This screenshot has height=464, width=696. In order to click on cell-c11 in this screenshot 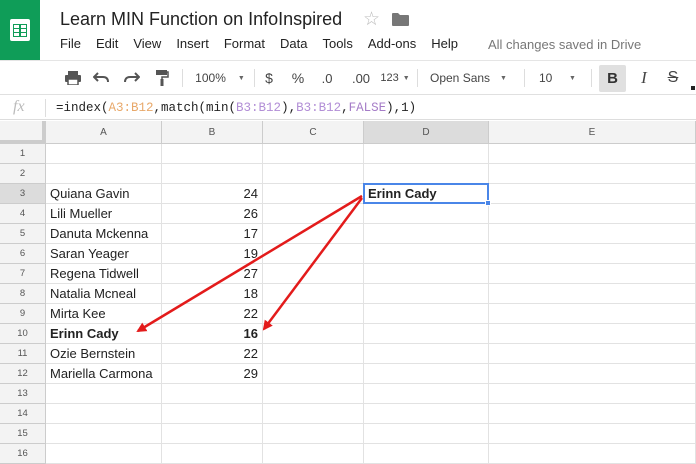, I will do `click(313, 354)`.